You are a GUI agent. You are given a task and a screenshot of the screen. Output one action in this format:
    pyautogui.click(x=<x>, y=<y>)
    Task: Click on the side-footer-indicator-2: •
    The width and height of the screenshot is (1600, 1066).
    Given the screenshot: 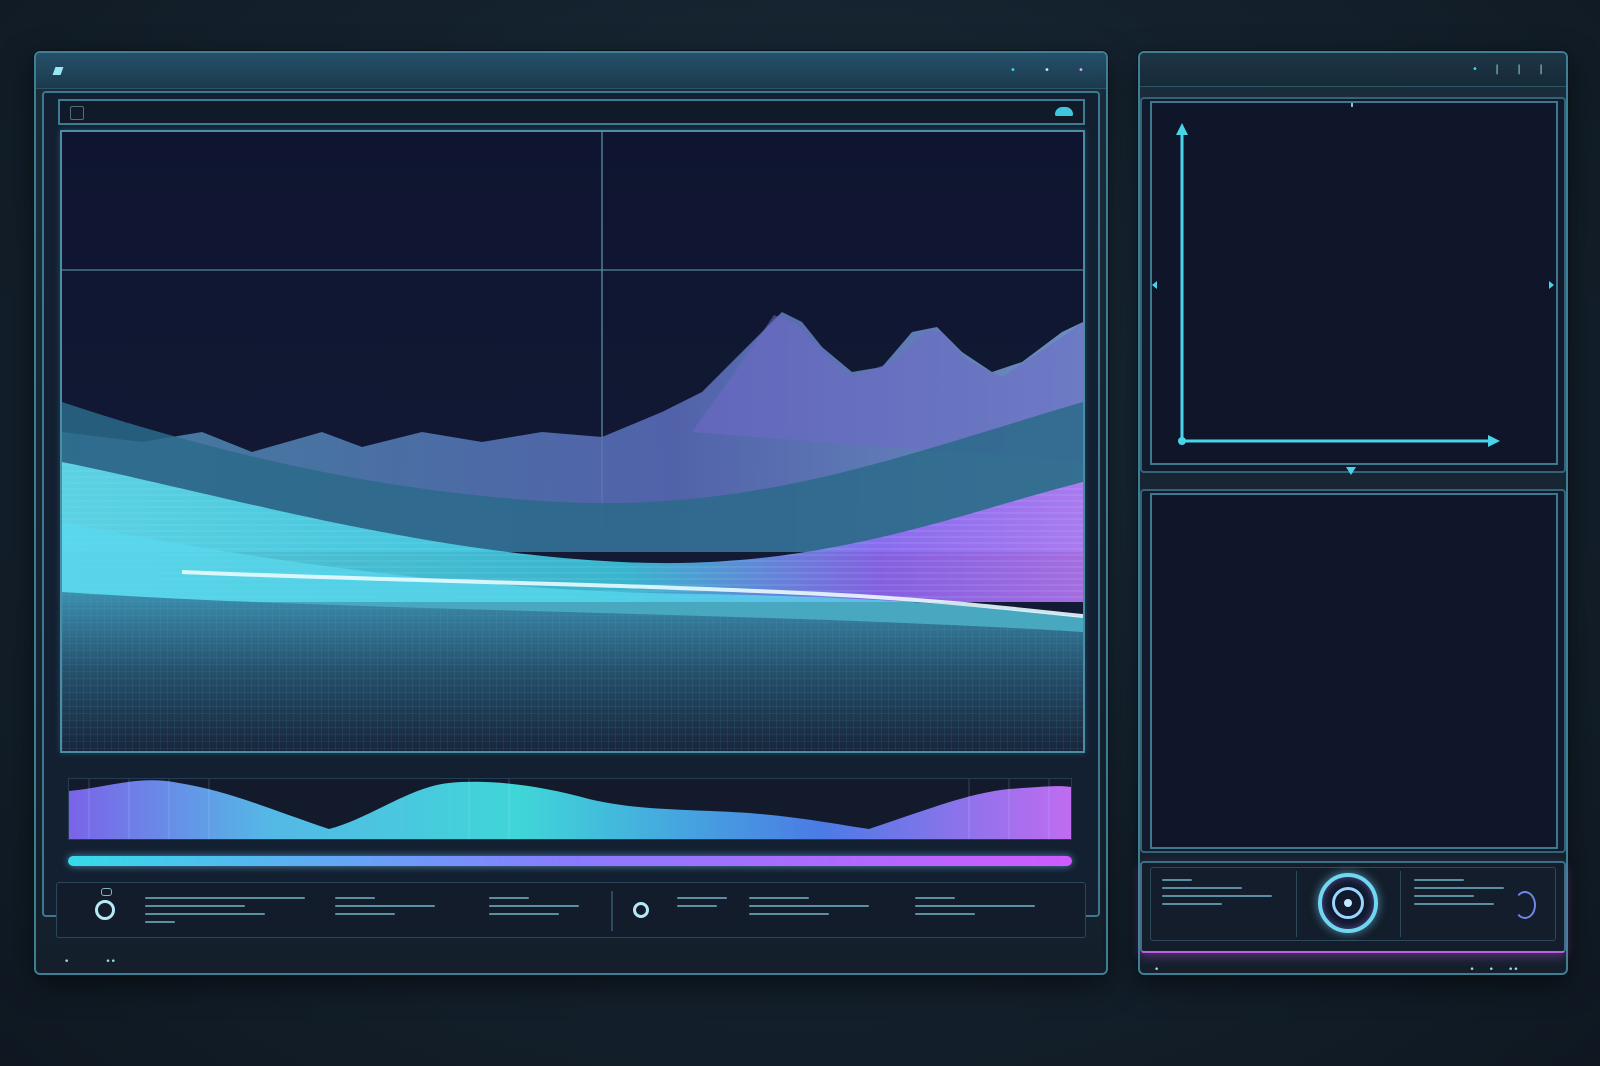 What is the action you would take?
    pyautogui.click(x=1471, y=970)
    